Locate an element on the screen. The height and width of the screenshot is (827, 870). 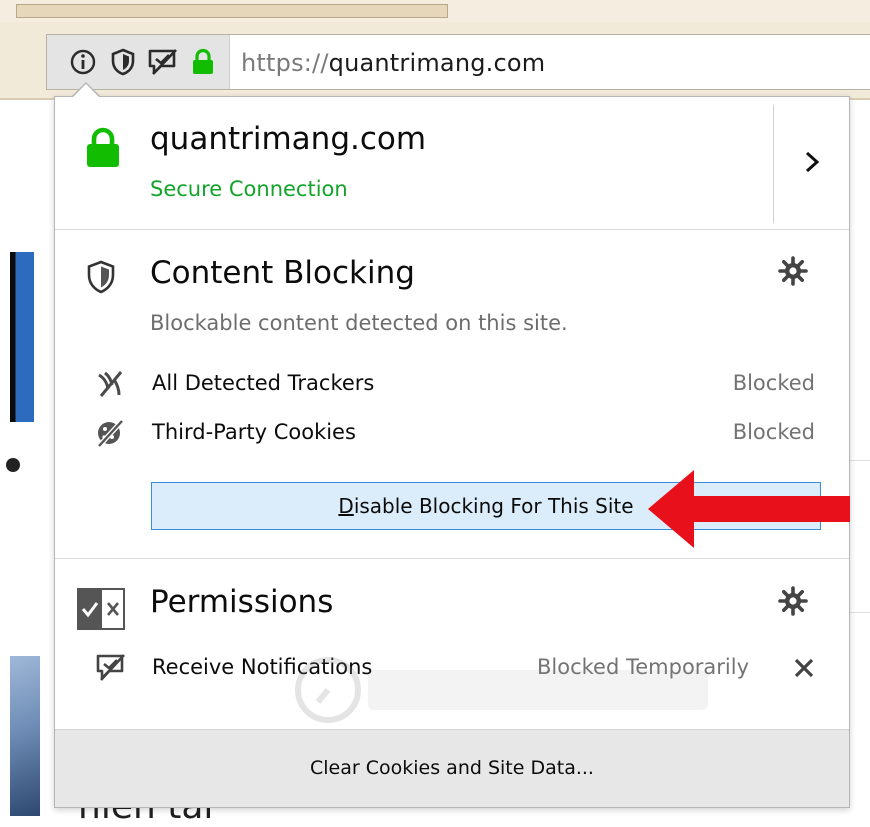
tab-strip is located at coordinates (232, 11).